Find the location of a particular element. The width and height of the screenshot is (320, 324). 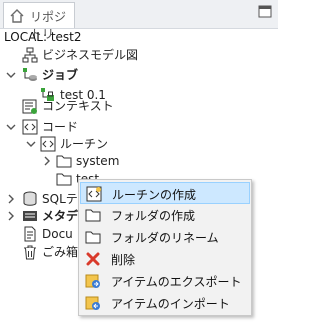

menu-item-delete: 削除 is located at coordinates (165, 259).